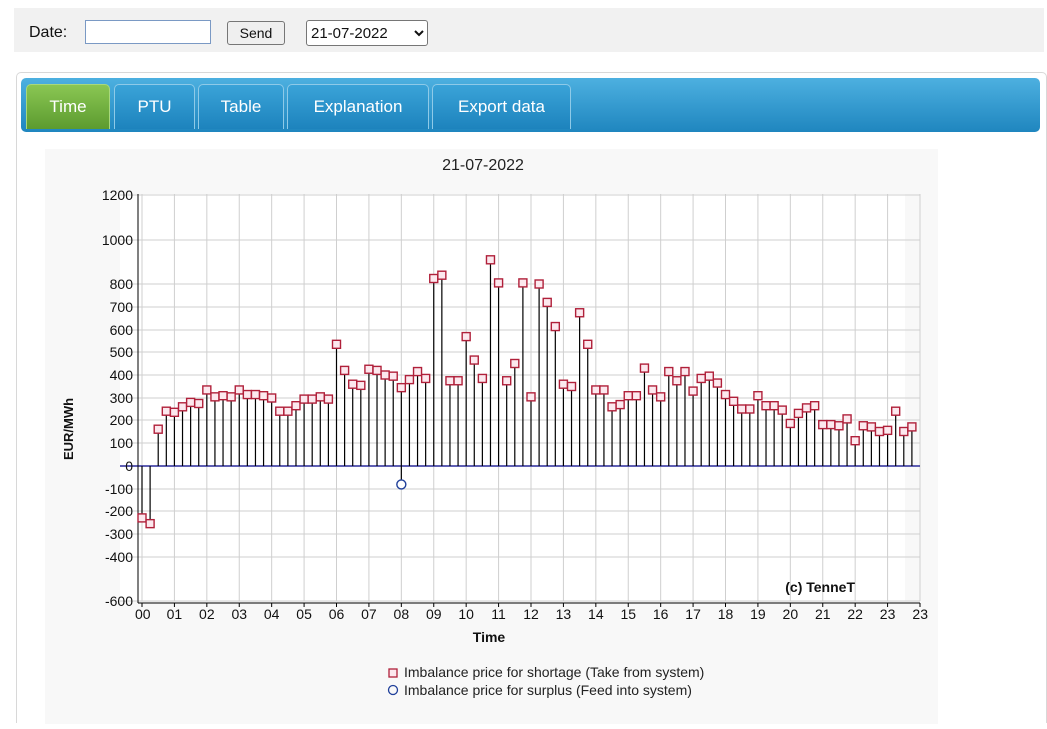 The width and height of the screenshot is (1047, 729). Describe the element at coordinates (256, 33) in the screenshot. I see `send-button: Send` at that location.